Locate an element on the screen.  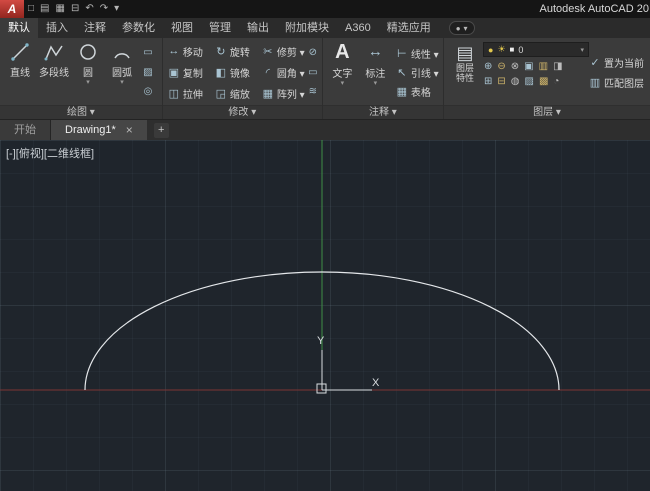
ribbon-tab-manage: 管理 is located at coordinates (220, 28).